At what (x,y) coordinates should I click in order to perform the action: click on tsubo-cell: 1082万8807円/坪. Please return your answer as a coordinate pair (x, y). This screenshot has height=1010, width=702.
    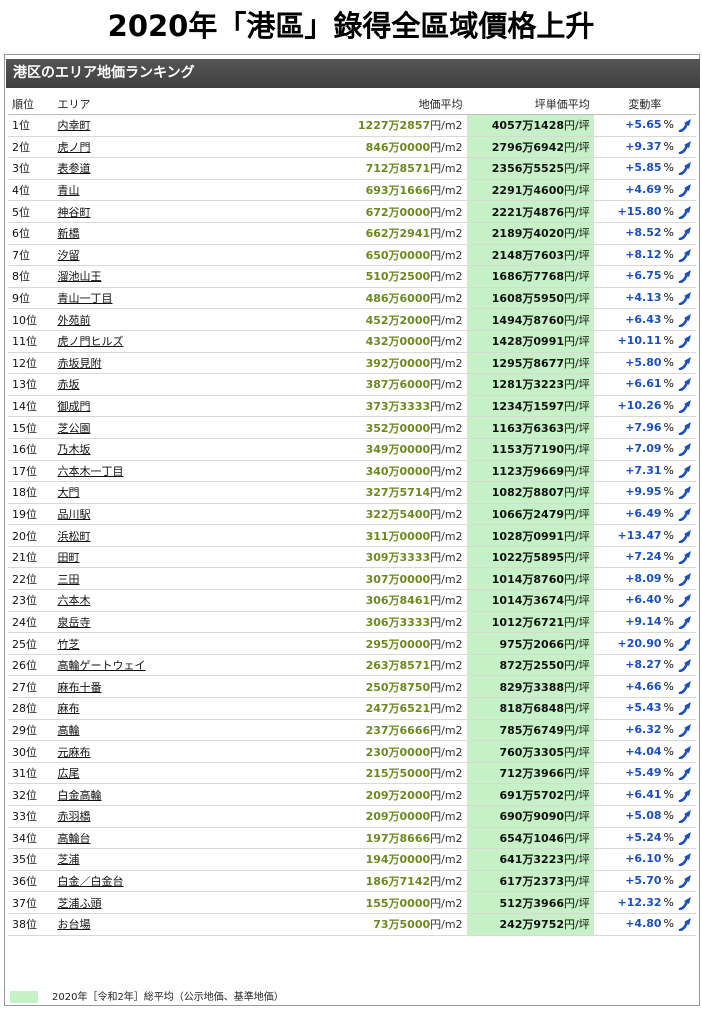
    Looking at the image, I should click on (530, 492).